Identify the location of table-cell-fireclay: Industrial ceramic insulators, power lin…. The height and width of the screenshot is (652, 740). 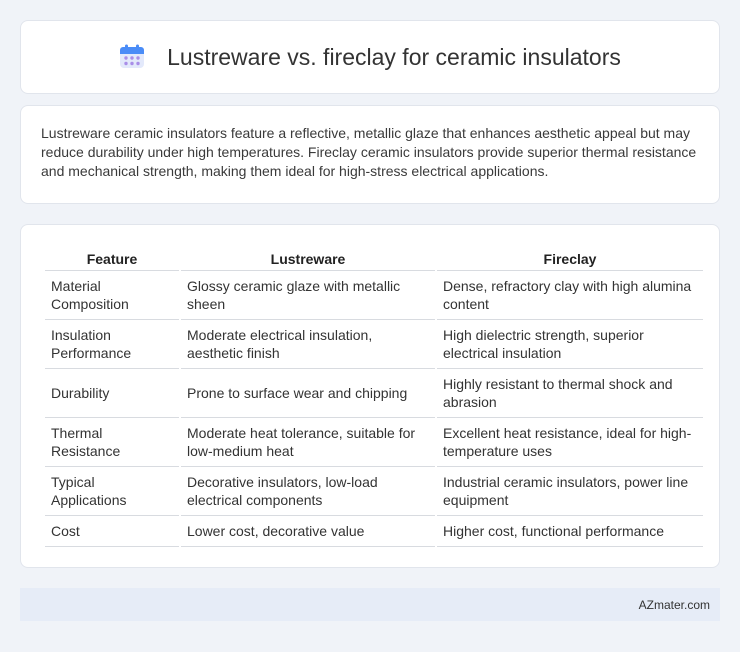
(570, 491).